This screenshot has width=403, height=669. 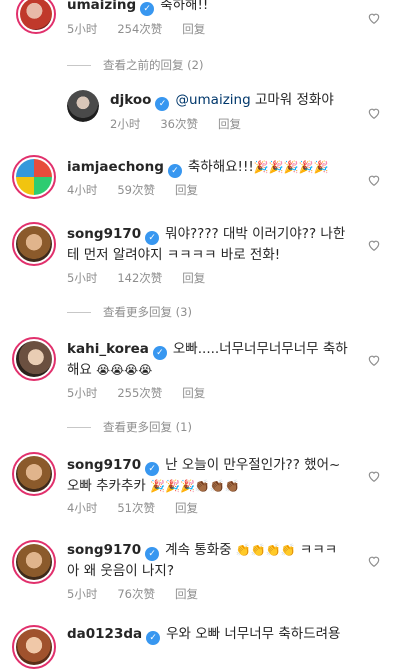 What do you see at coordinates (179, 124) in the screenshot?
I see `comment-likes: 36次赞` at bounding box center [179, 124].